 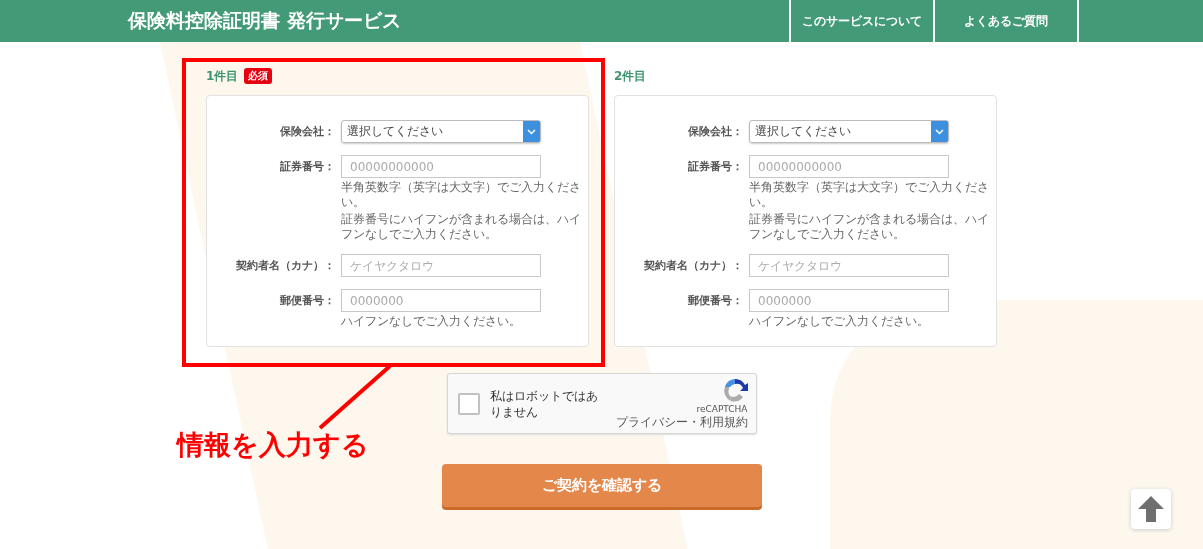 What do you see at coordinates (273, 445) in the screenshot?
I see `annotation-text: 情報を入力する` at bounding box center [273, 445].